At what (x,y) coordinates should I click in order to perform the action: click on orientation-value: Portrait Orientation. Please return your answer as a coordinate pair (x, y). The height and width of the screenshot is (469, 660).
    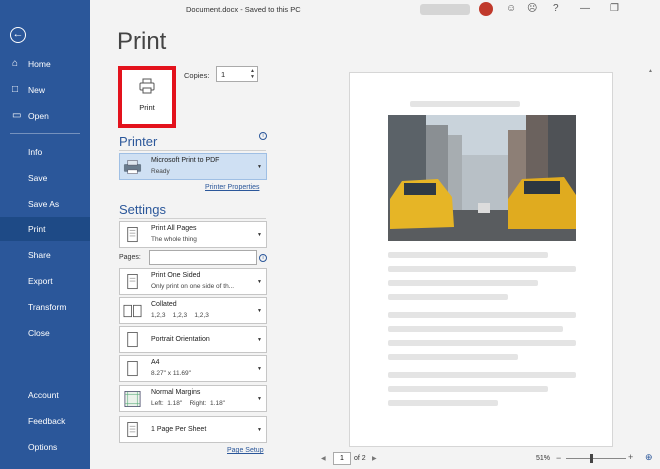
    Looking at the image, I should click on (180, 339).